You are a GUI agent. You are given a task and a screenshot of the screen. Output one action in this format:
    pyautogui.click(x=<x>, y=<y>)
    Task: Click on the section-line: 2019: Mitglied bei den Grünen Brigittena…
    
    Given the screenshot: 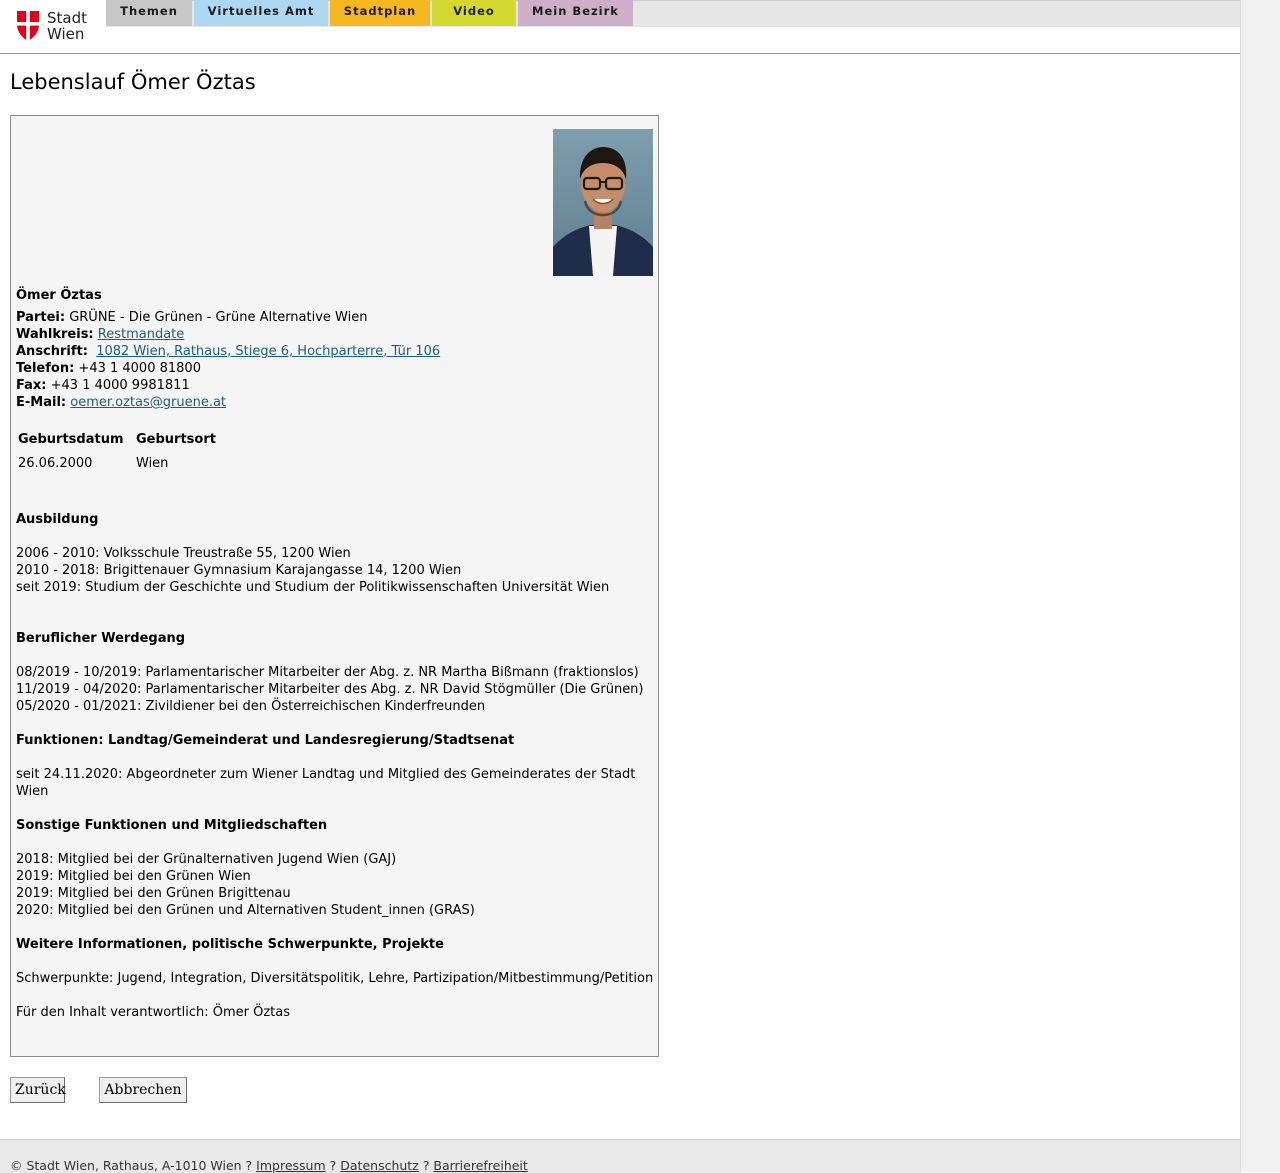 What is the action you would take?
    pyautogui.click(x=153, y=893)
    